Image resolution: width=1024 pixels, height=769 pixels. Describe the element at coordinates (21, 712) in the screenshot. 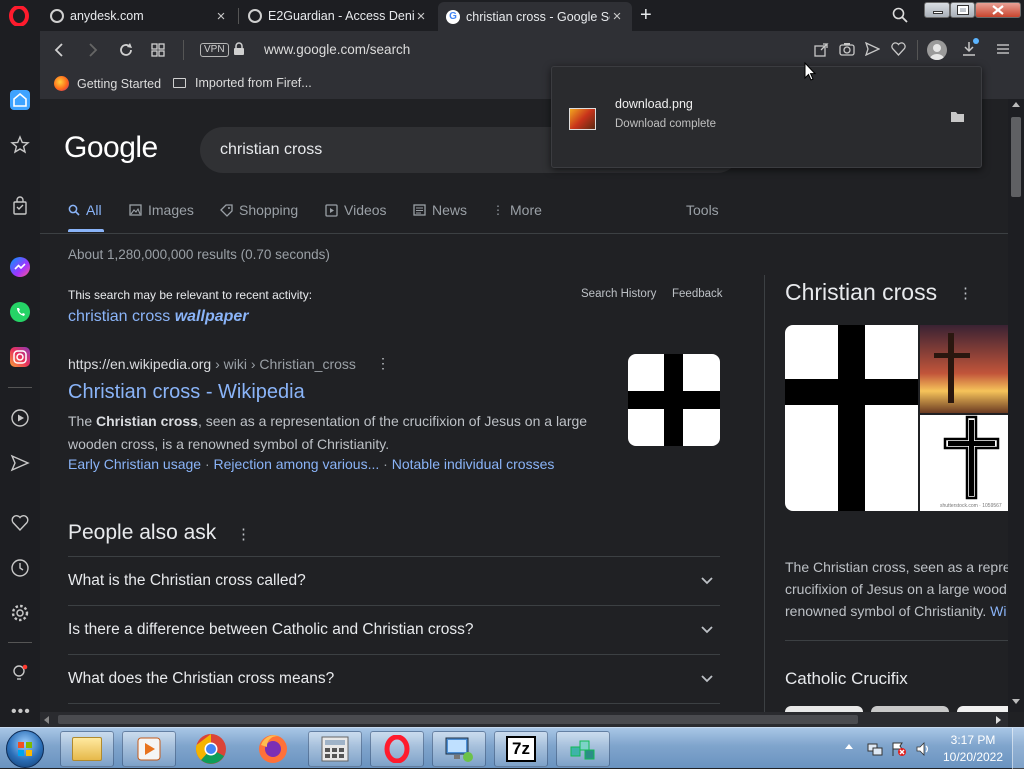

I see `more-options-icon: •••` at that location.